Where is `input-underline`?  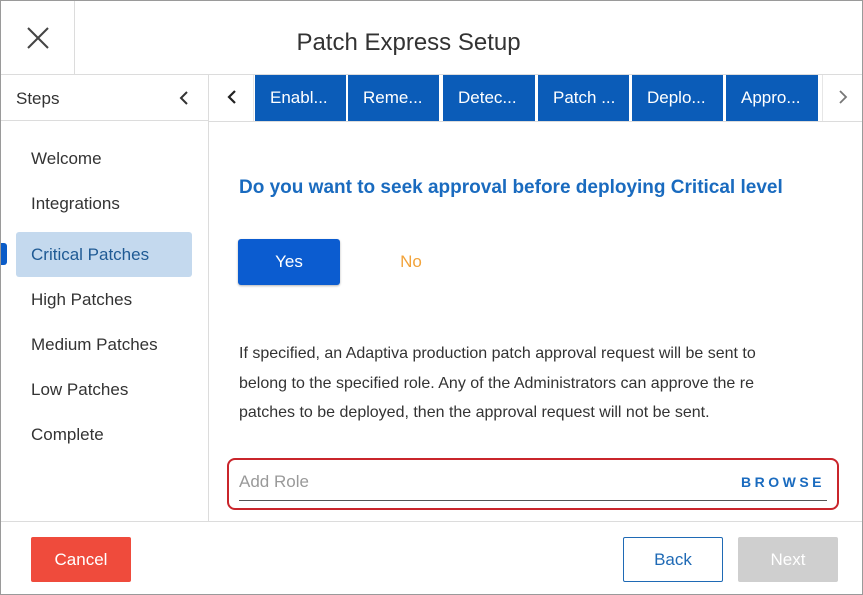
input-underline is located at coordinates (533, 500).